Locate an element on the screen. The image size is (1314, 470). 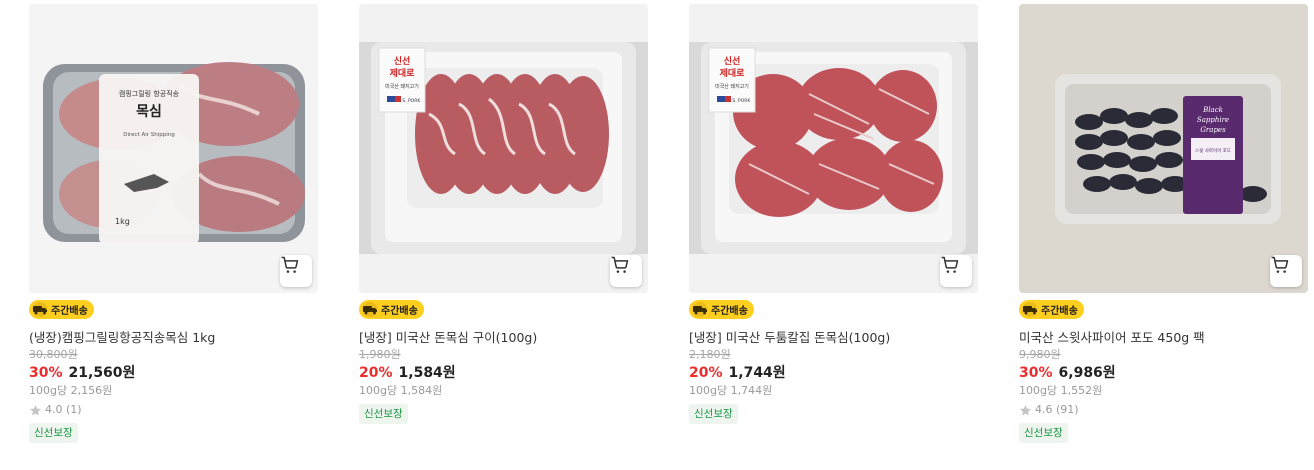
sale-price: 6,986원 is located at coordinates (1087, 373).